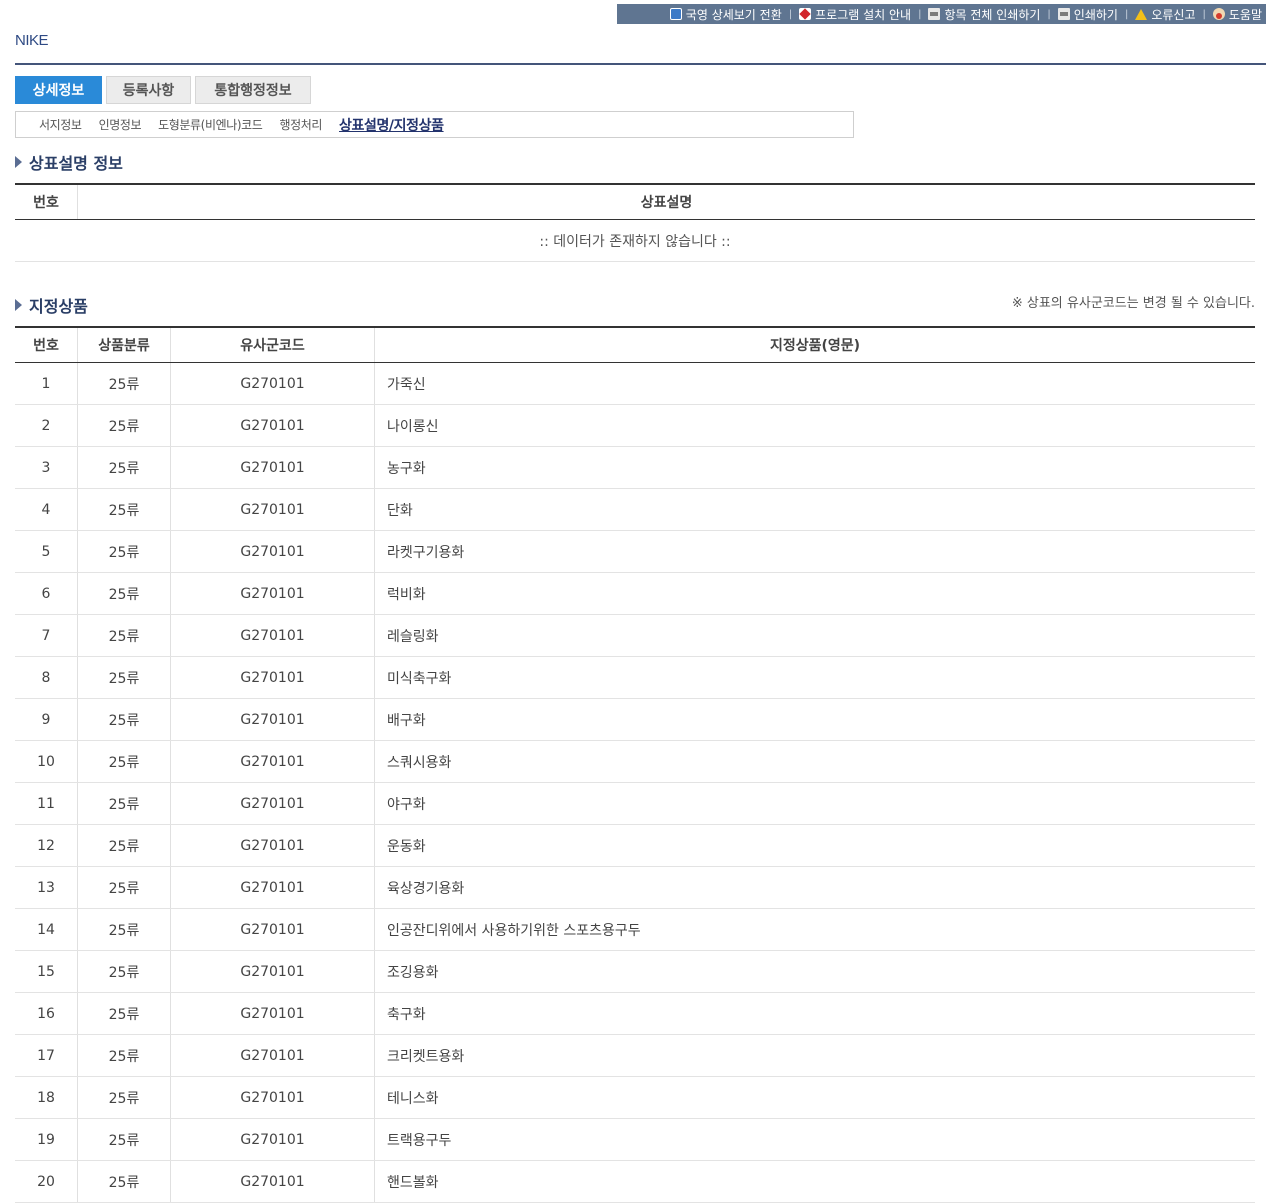  Describe the element at coordinates (814, 761) in the screenshot. I see `row-goods-name: 스쿼시용화` at that location.